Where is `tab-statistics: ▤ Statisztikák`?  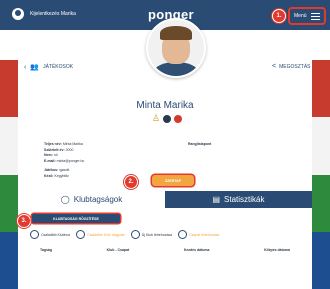
tab-statistics: ▤ Statisztikák is located at coordinates (238, 199).